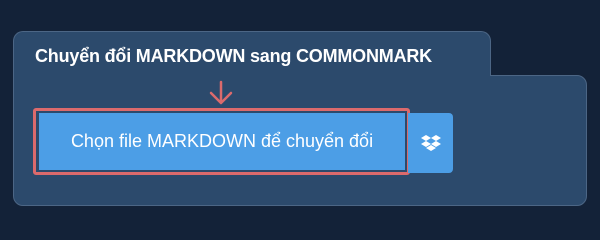 The image size is (600, 240). What do you see at coordinates (233, 56) in the screenshot?
I see `page-title: Chuyển đổi MARKDOWN sang COMMONMARK` at bounding box center [233, 56].